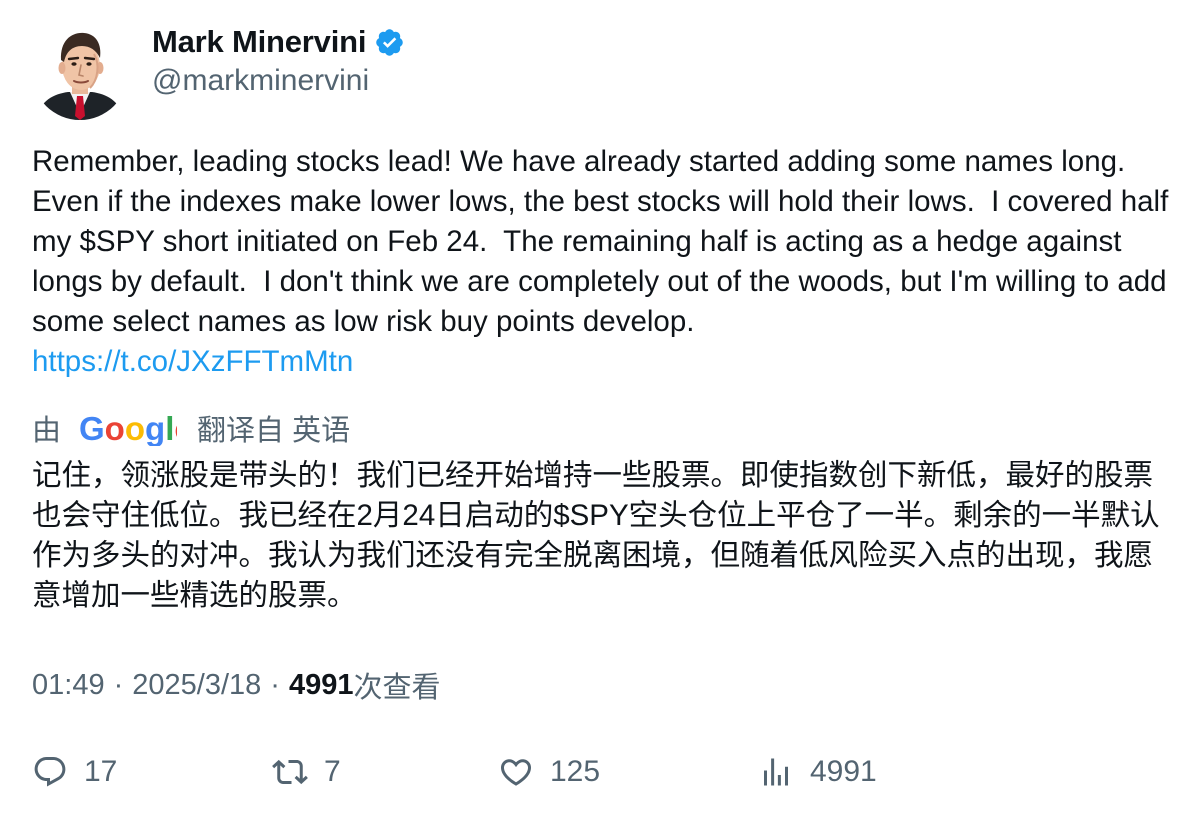 The height and width of the screenshot is (818, 1196). Describe the element at coordinates (192, 362) in the screenshot. I see `tweet-link: https://t.co/JXzFFTmMtn` at that location.